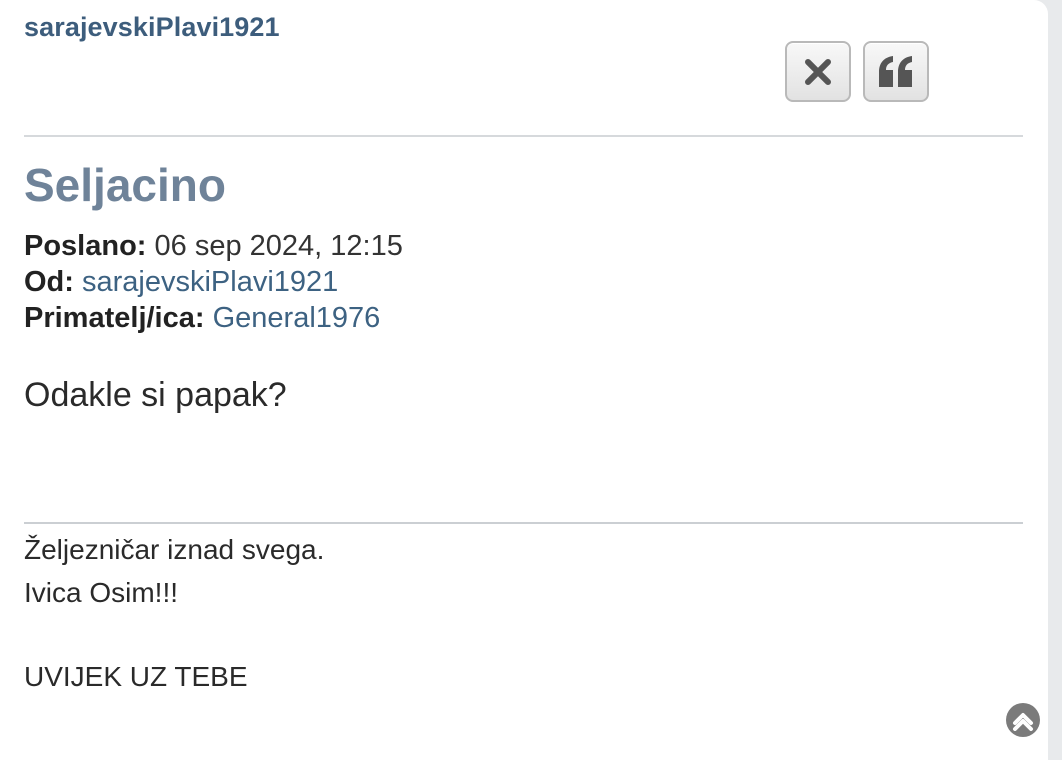  I want to click on from-label: Od:, so click(49, 282).